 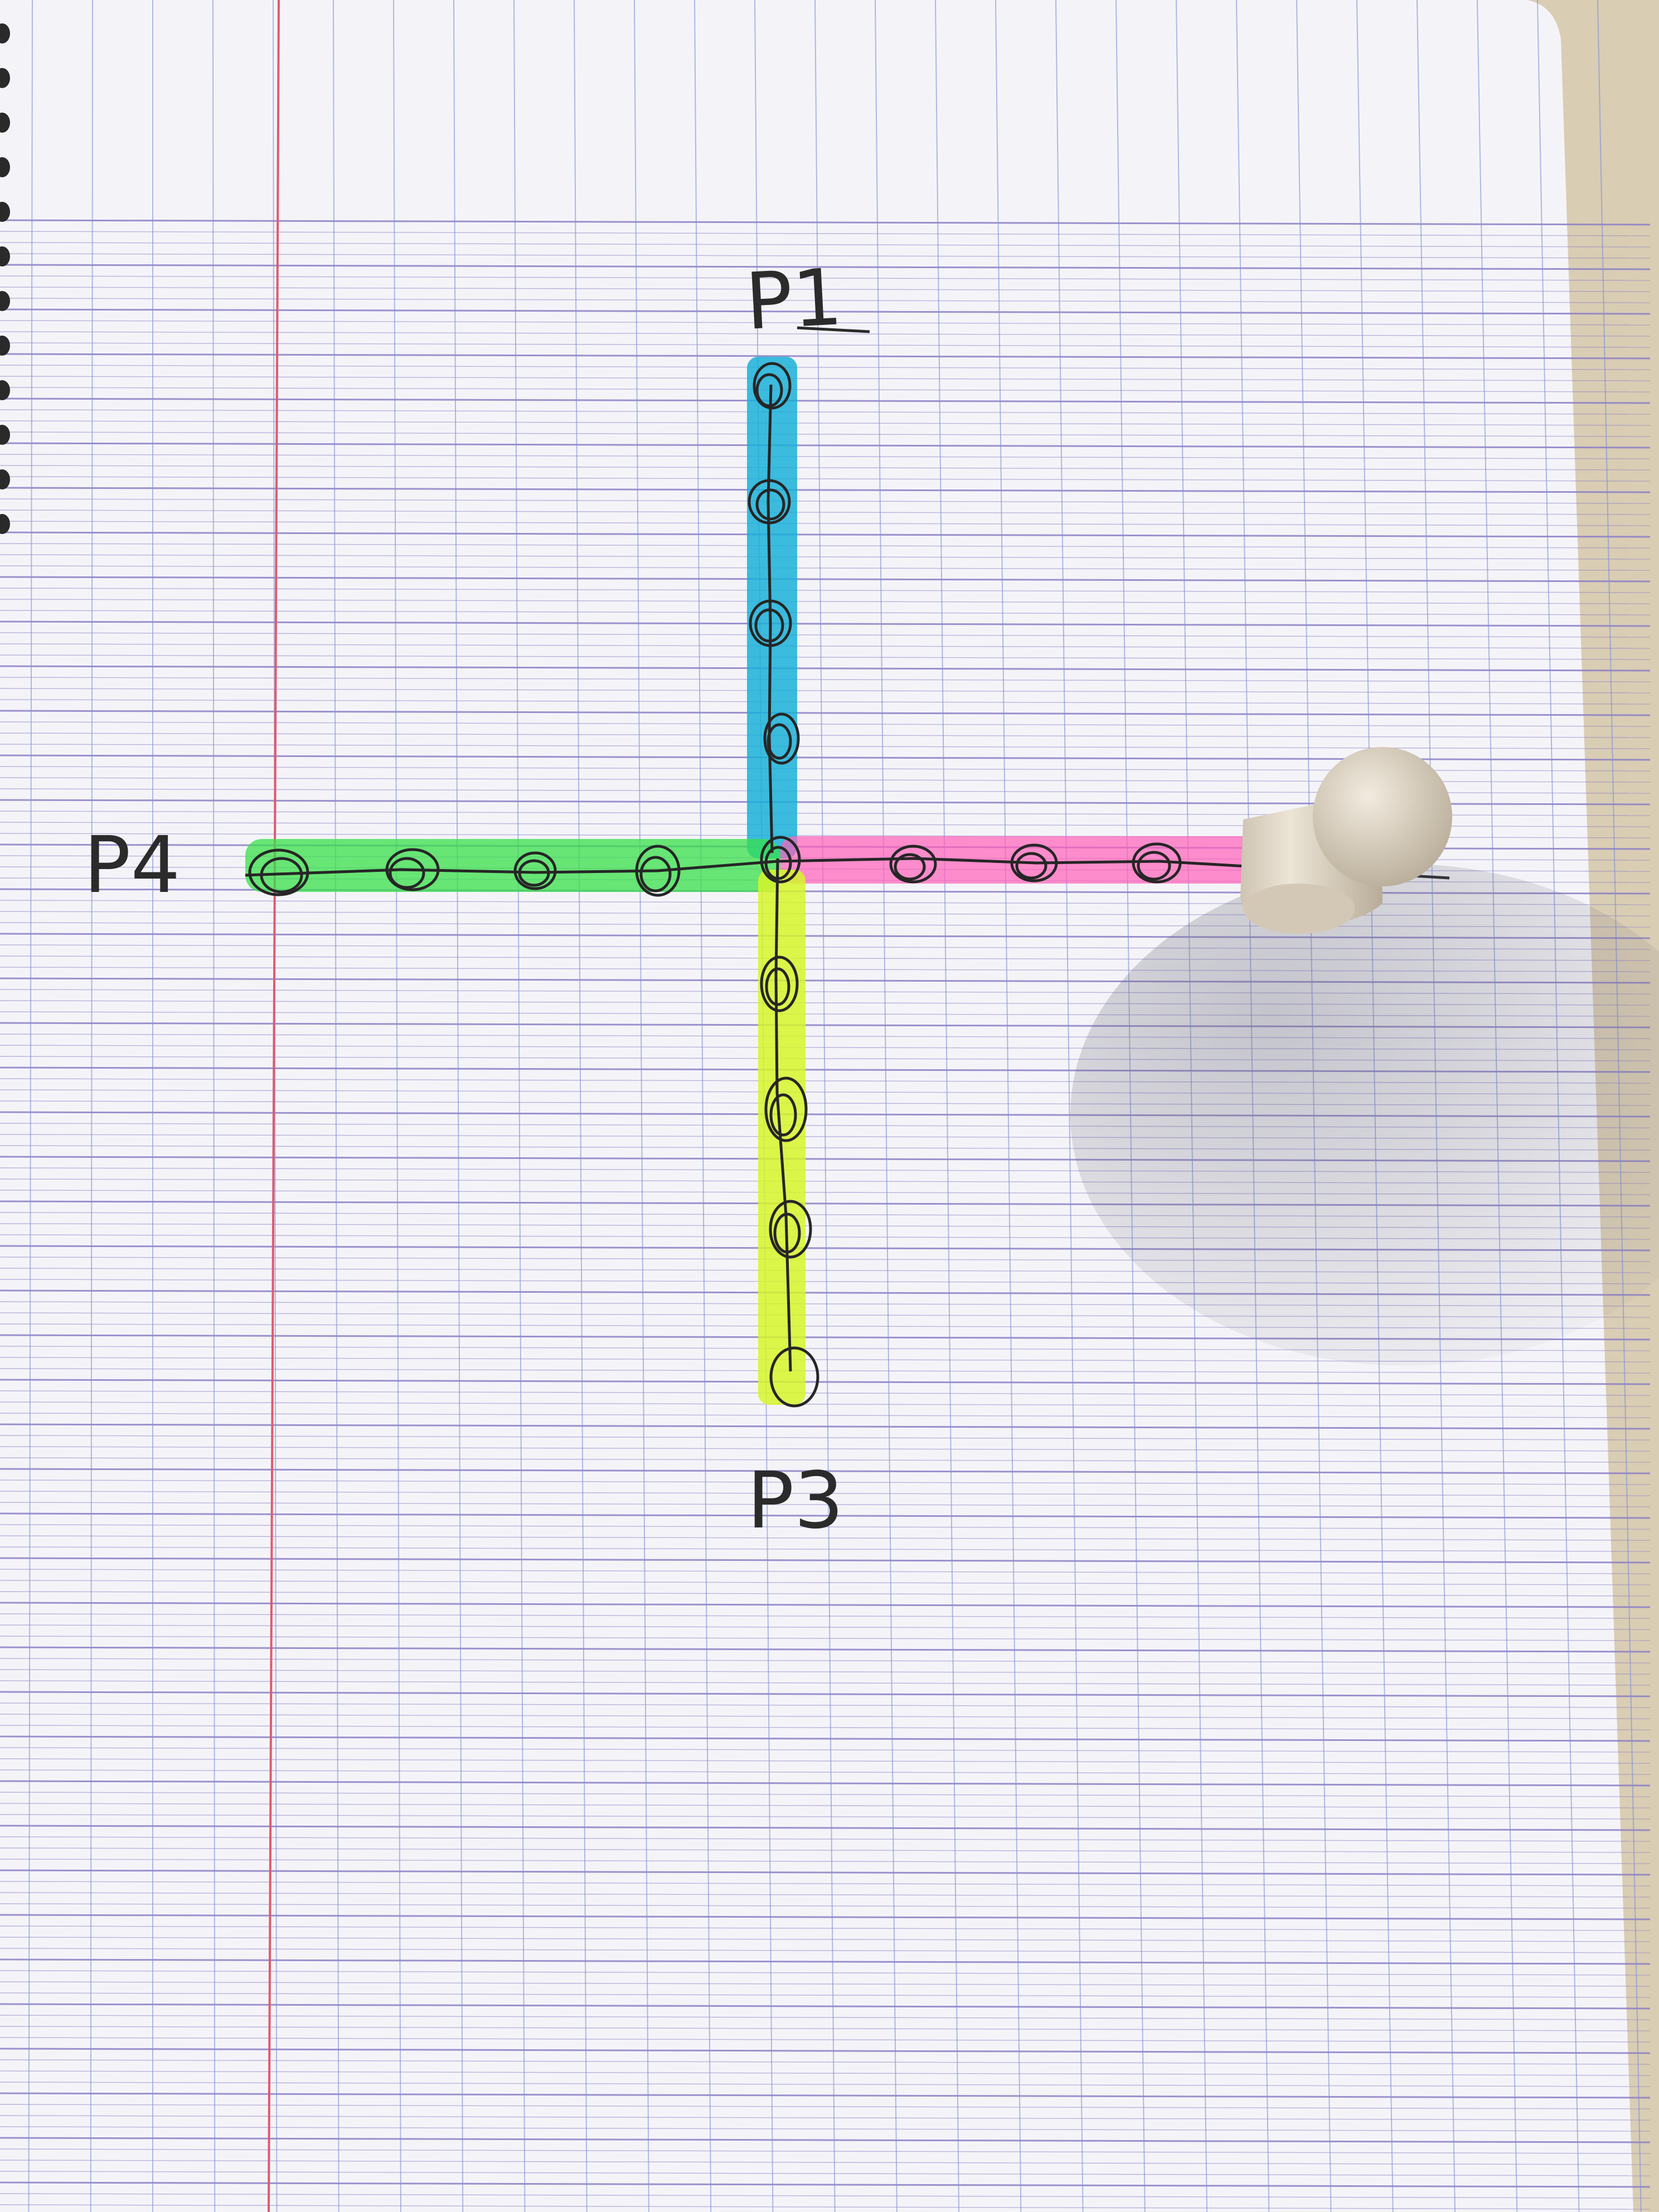 I want to click on highlight-left-green, so click(x=512, y=865).